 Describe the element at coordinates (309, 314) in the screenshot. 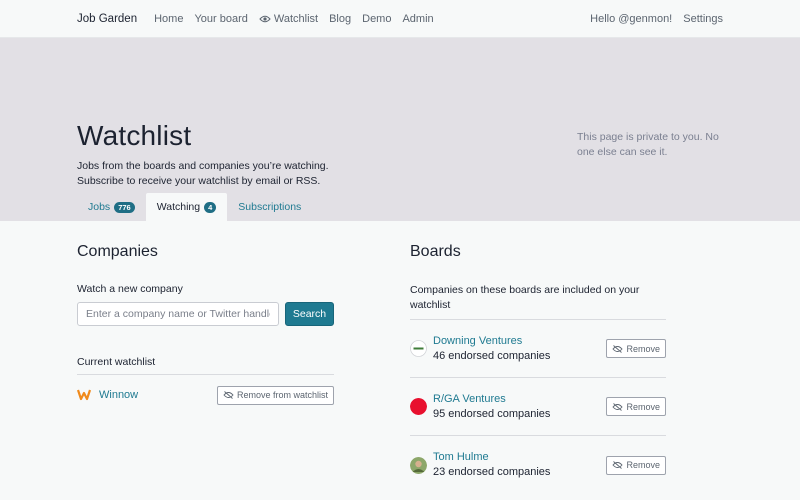

I see `search-button: Search` at that location.